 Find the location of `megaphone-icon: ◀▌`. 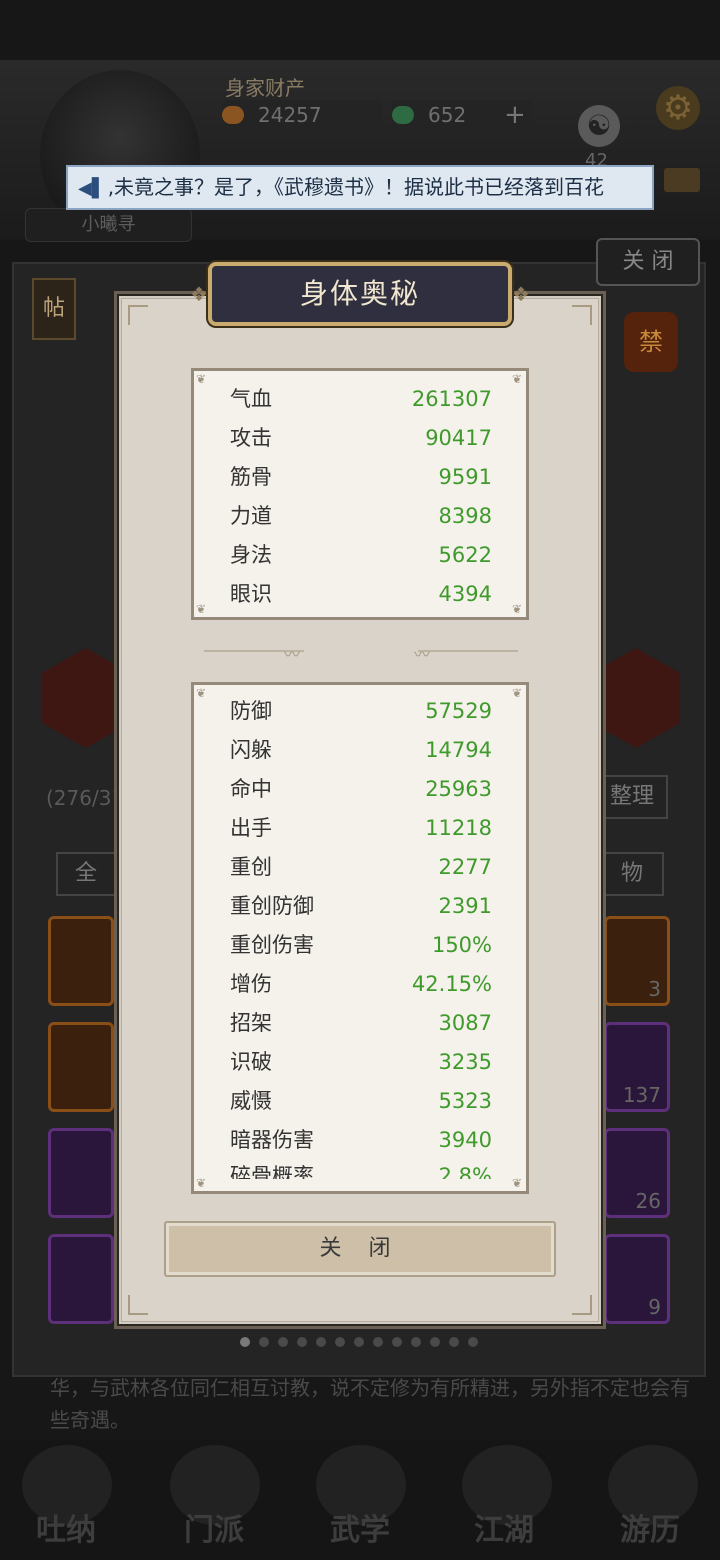

megaphone-icon: ◀▌ is located at coordinates (92, 188).